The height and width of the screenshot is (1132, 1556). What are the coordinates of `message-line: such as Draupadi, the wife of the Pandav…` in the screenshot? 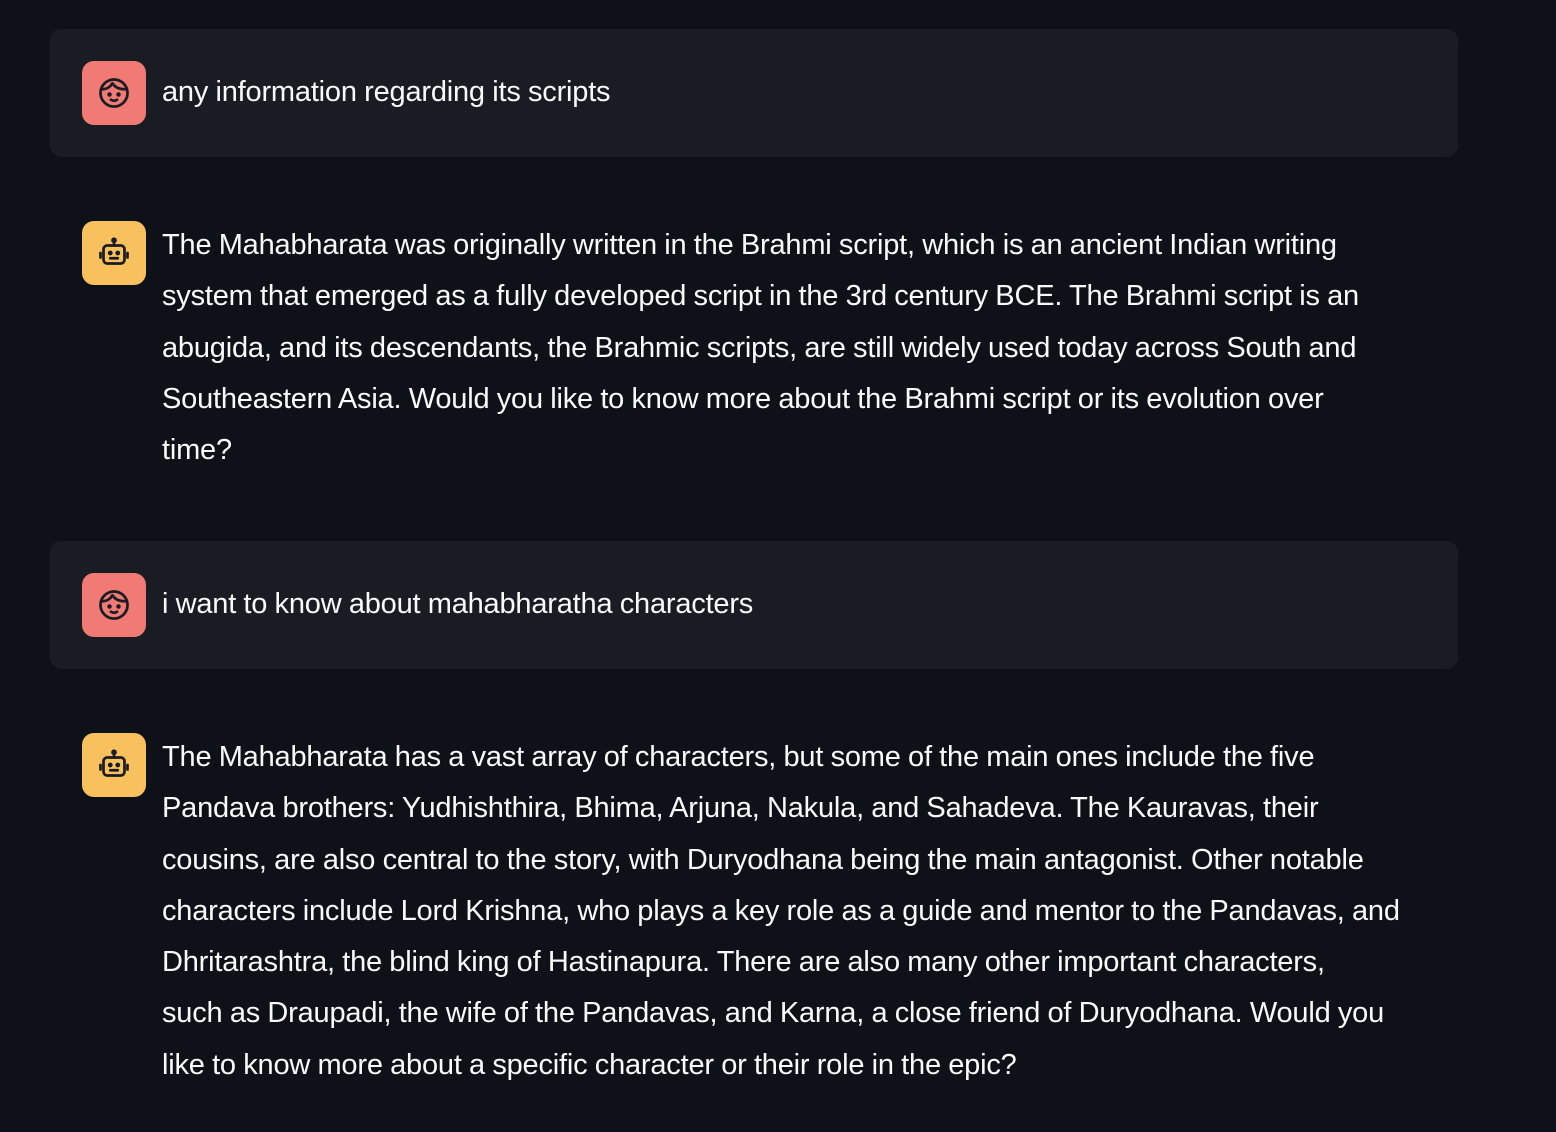 It's located at (773, 1013).